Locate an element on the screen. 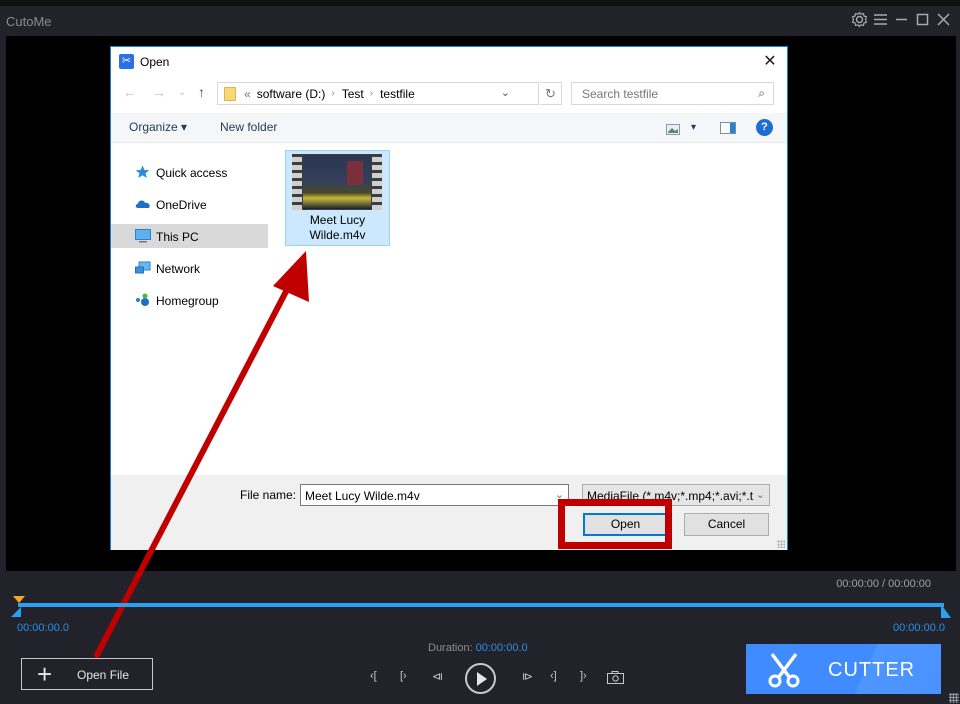 The width and height of the screenshot is (960, 704). camera-icon is located at coordinates (615, 679).